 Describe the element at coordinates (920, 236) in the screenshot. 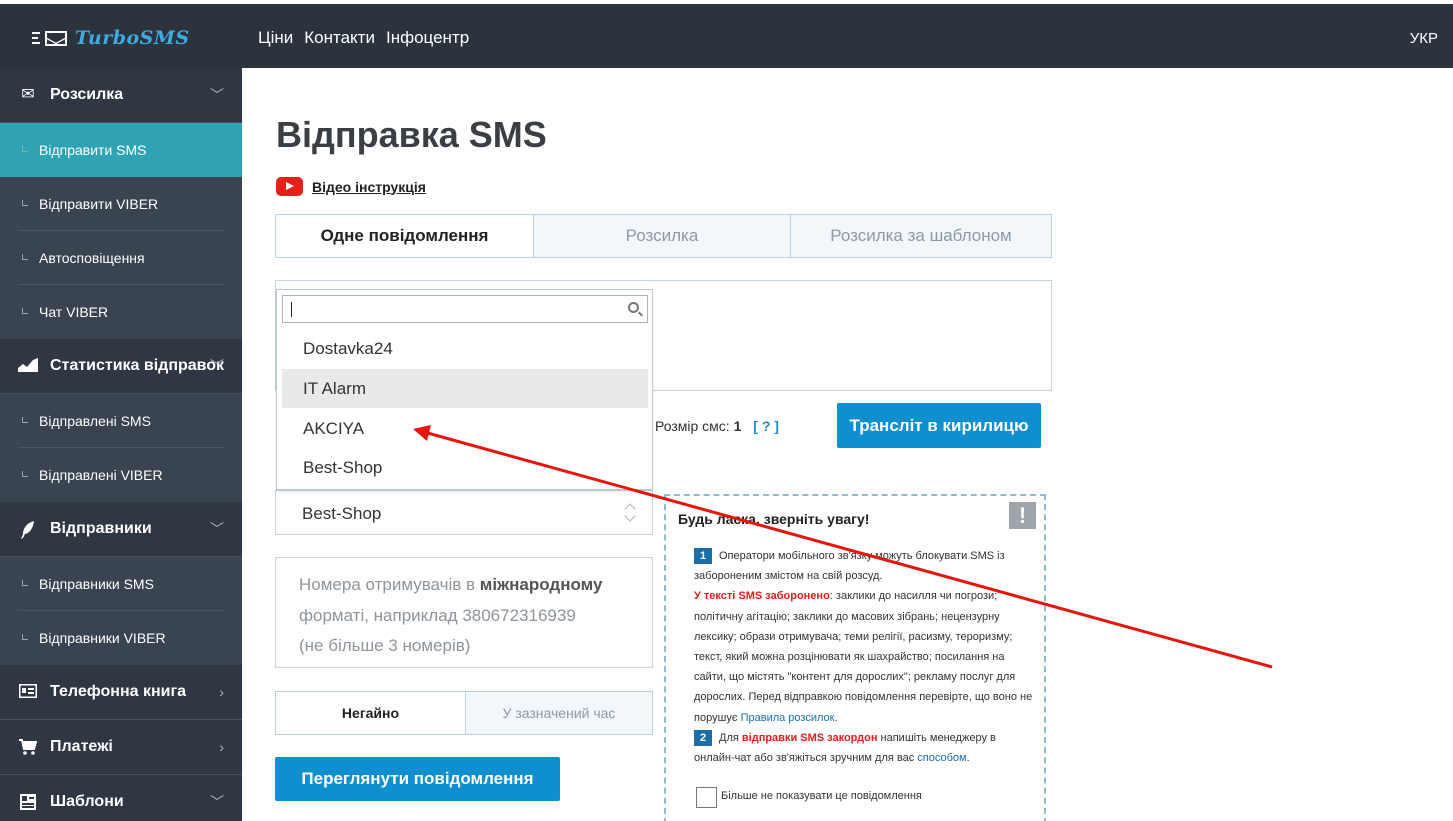

I see `tab-template-mailing: Розсилка за шаблоном` at that location.